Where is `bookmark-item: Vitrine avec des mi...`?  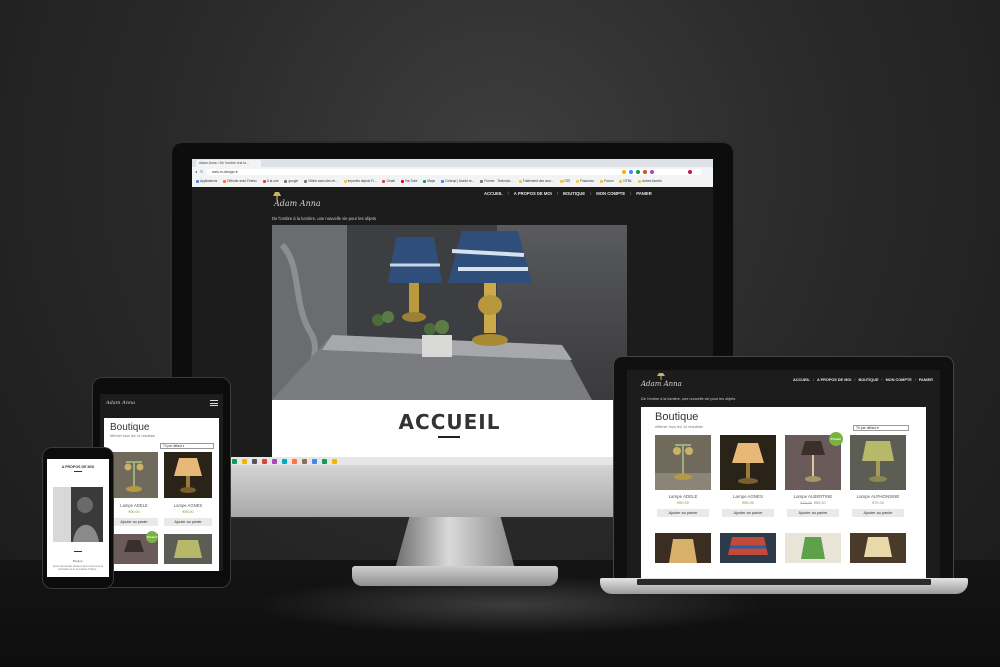 bookmark-item: Vitrine avec des mi... is located at coordinates (321, 181).